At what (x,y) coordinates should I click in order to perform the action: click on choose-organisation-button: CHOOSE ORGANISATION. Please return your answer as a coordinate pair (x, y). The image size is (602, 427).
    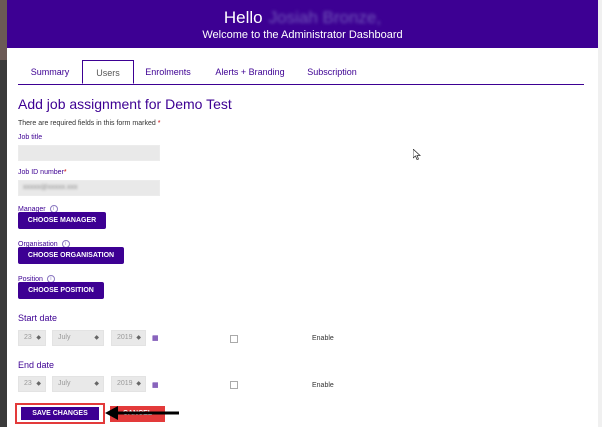
    Looking at the image, I should click on (71, 255).